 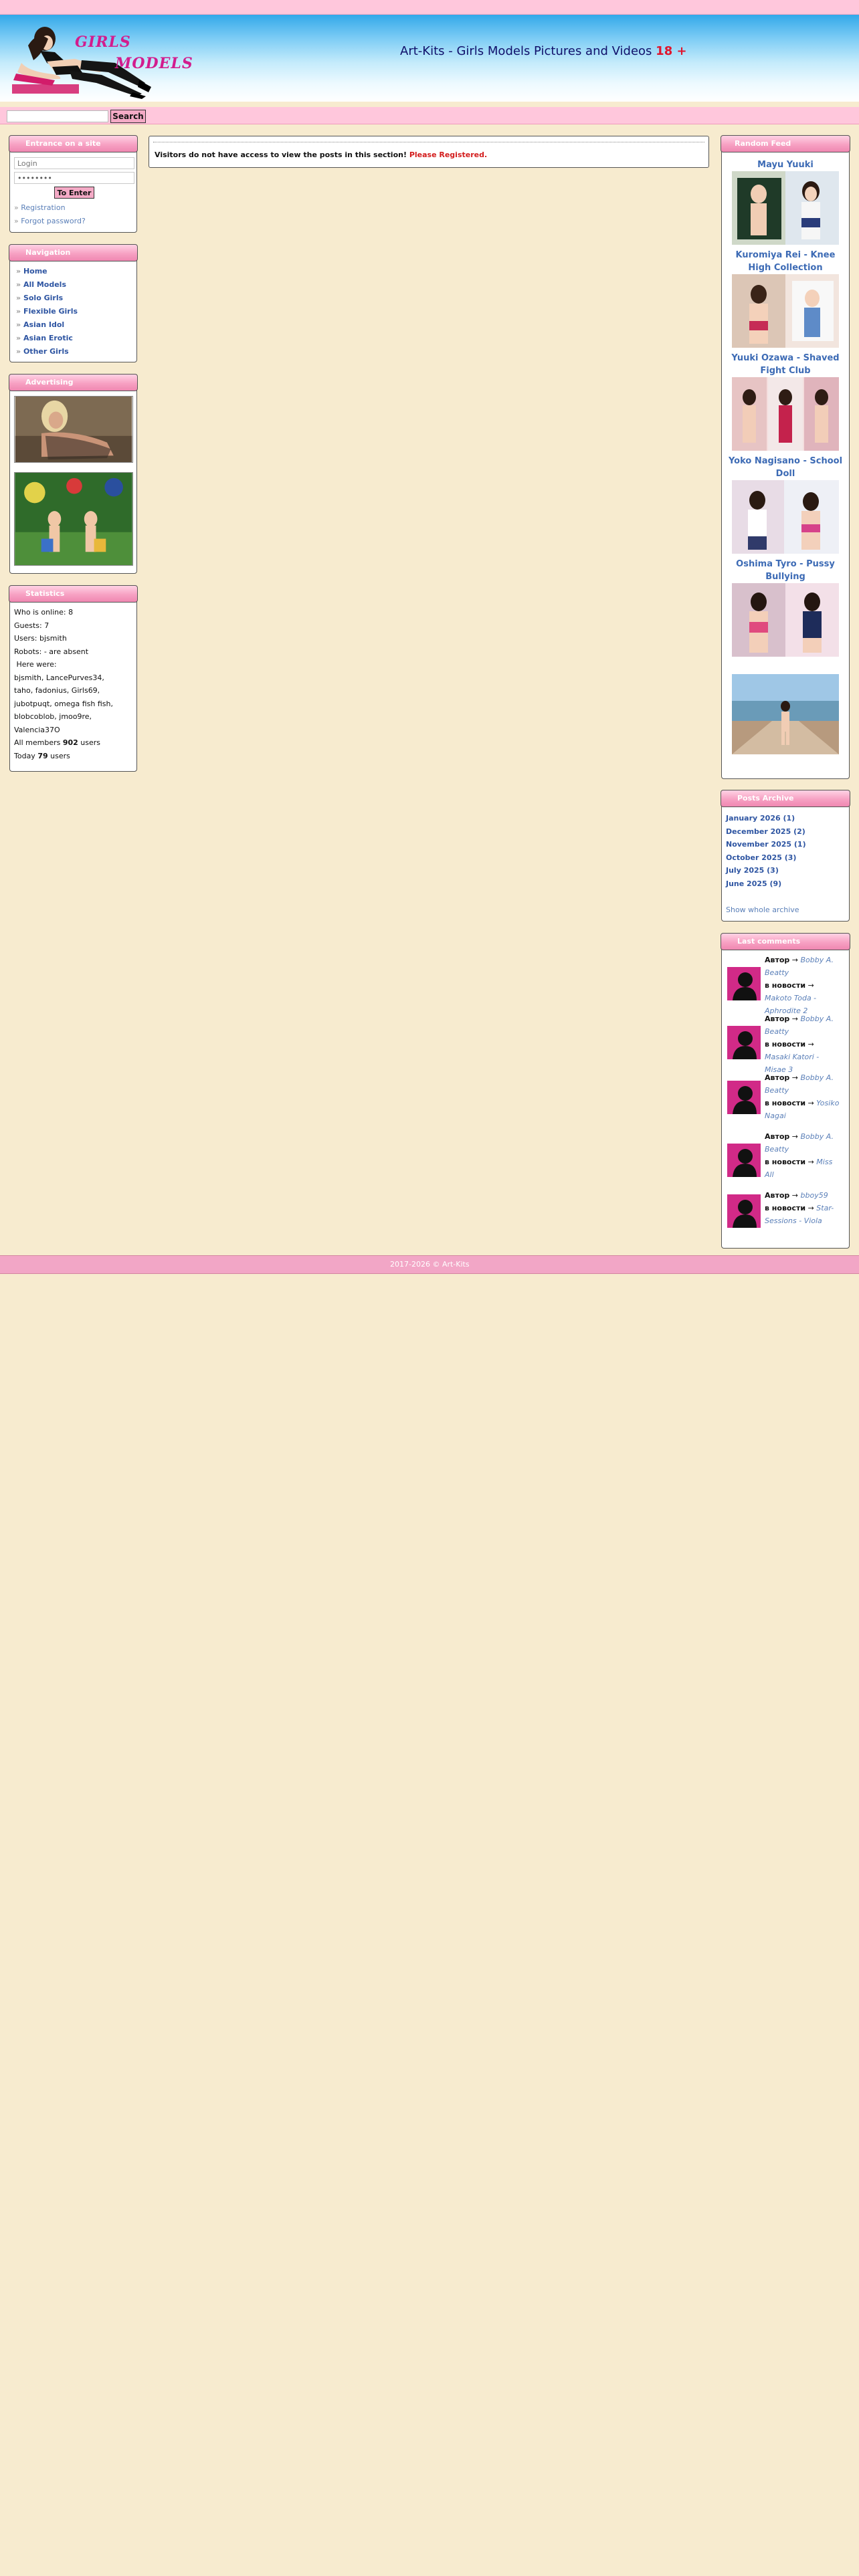 I want to click on search-input, so click(x=57, y=116).